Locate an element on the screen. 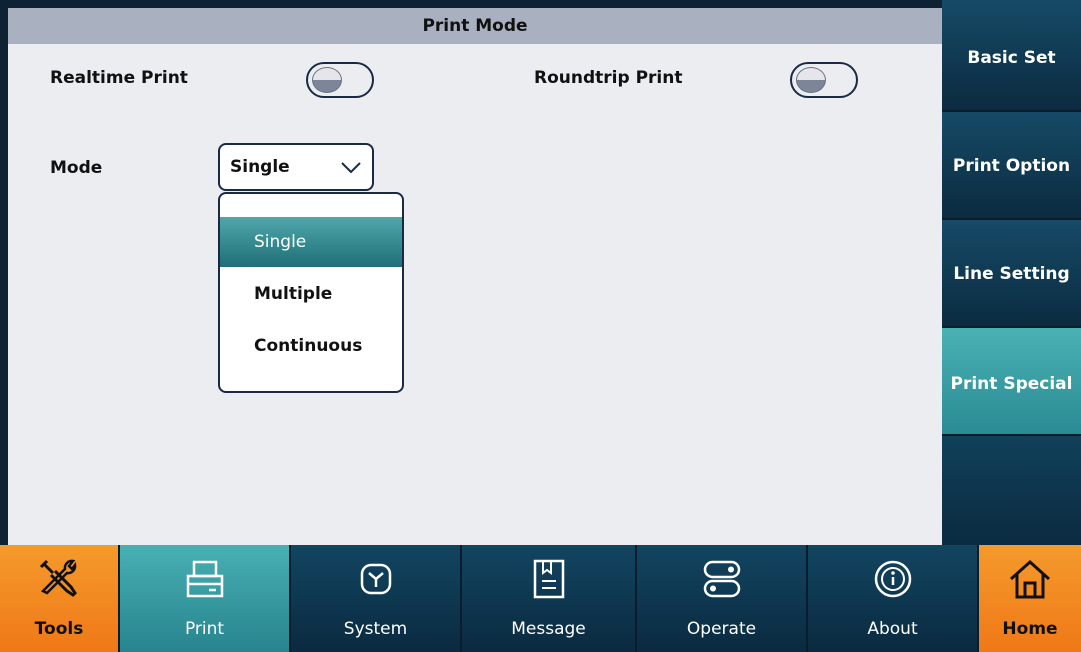 The height and width of the screenshot is (652, 1081). operate-icon is located at coordinates (721, 579).